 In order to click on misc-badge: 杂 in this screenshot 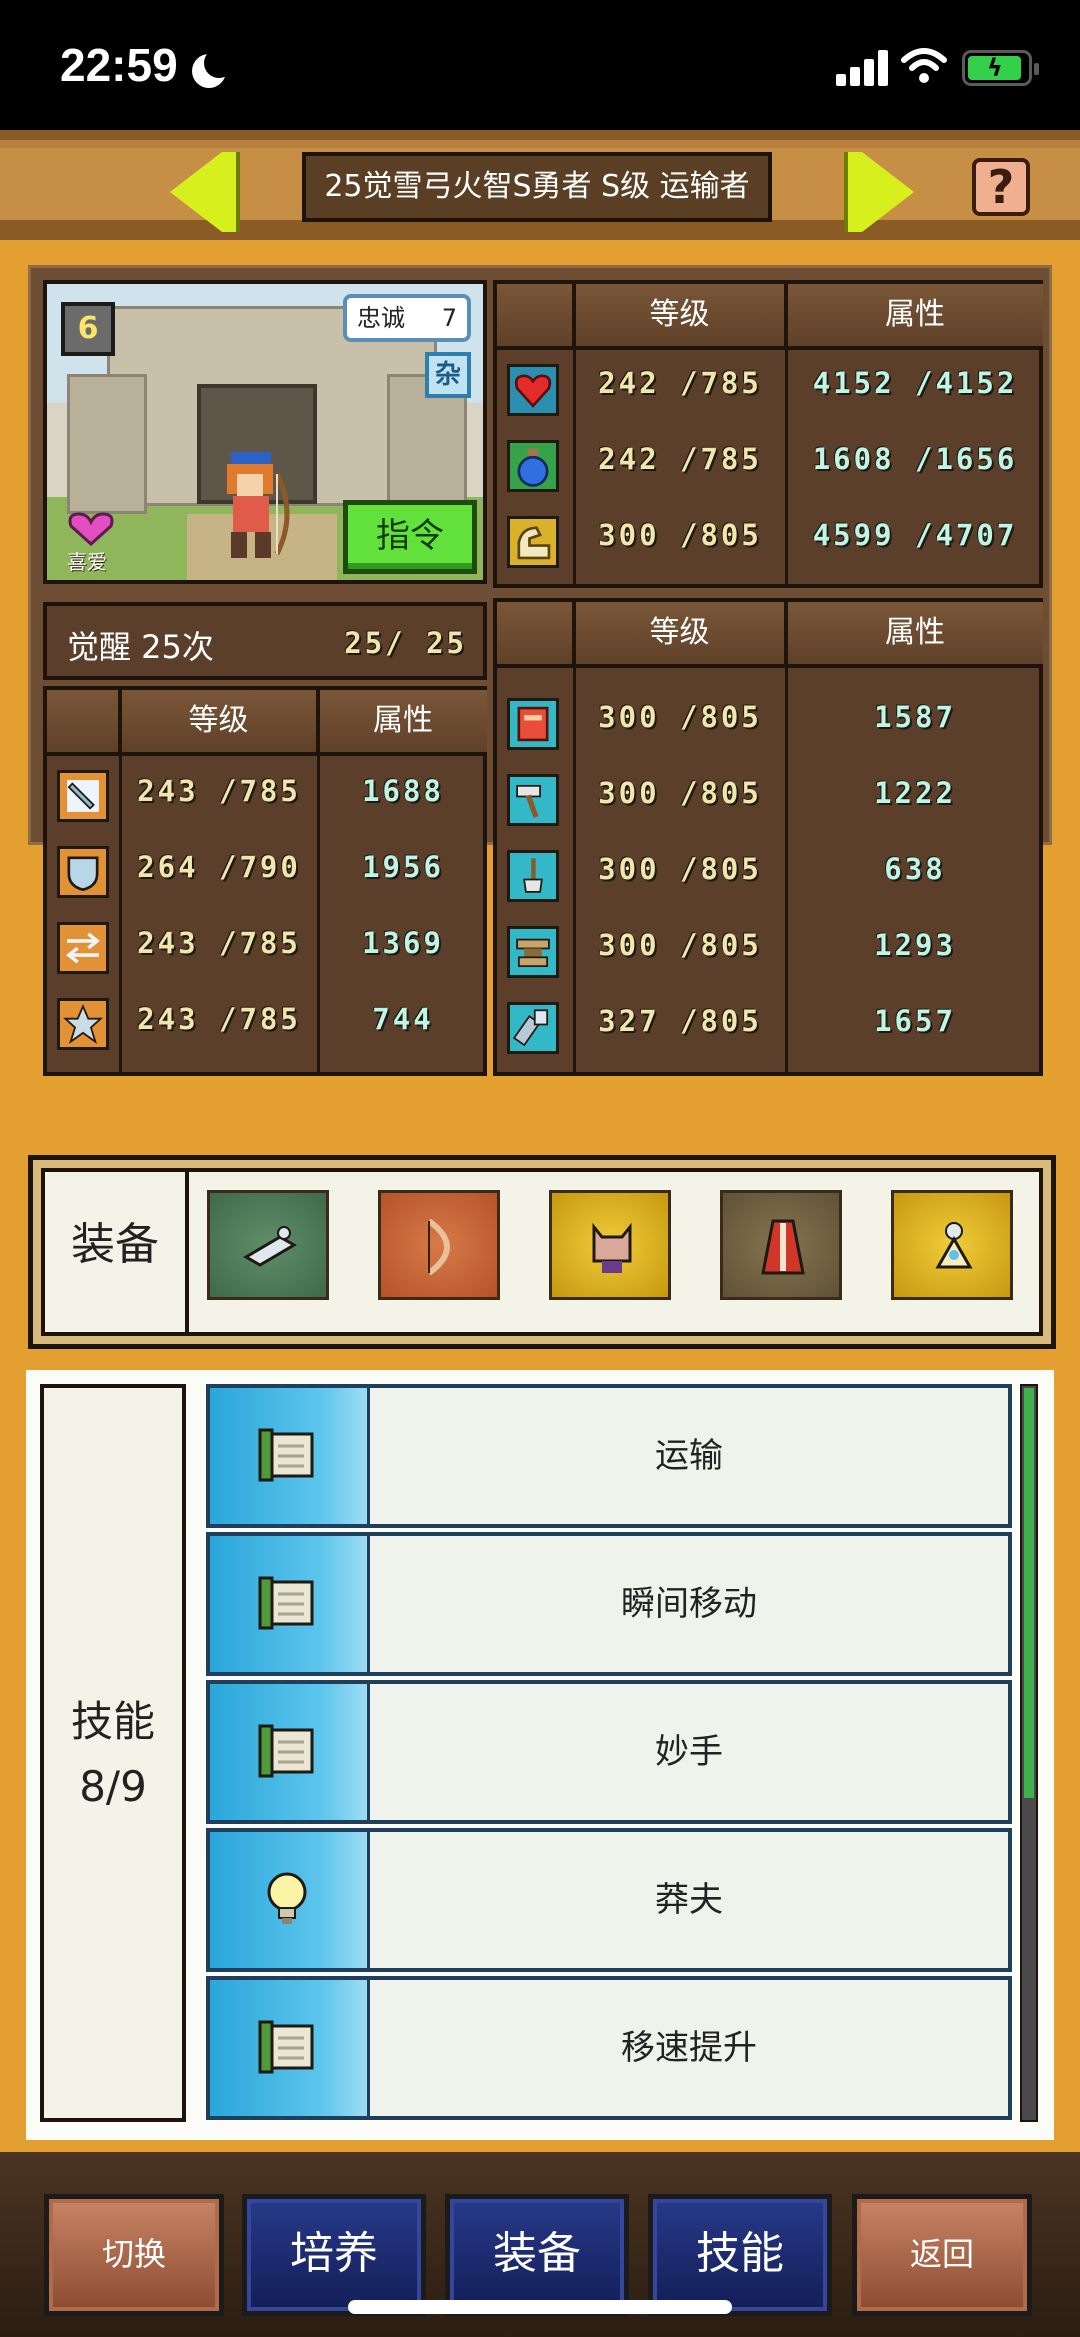, I will do `click(448, 375)`.